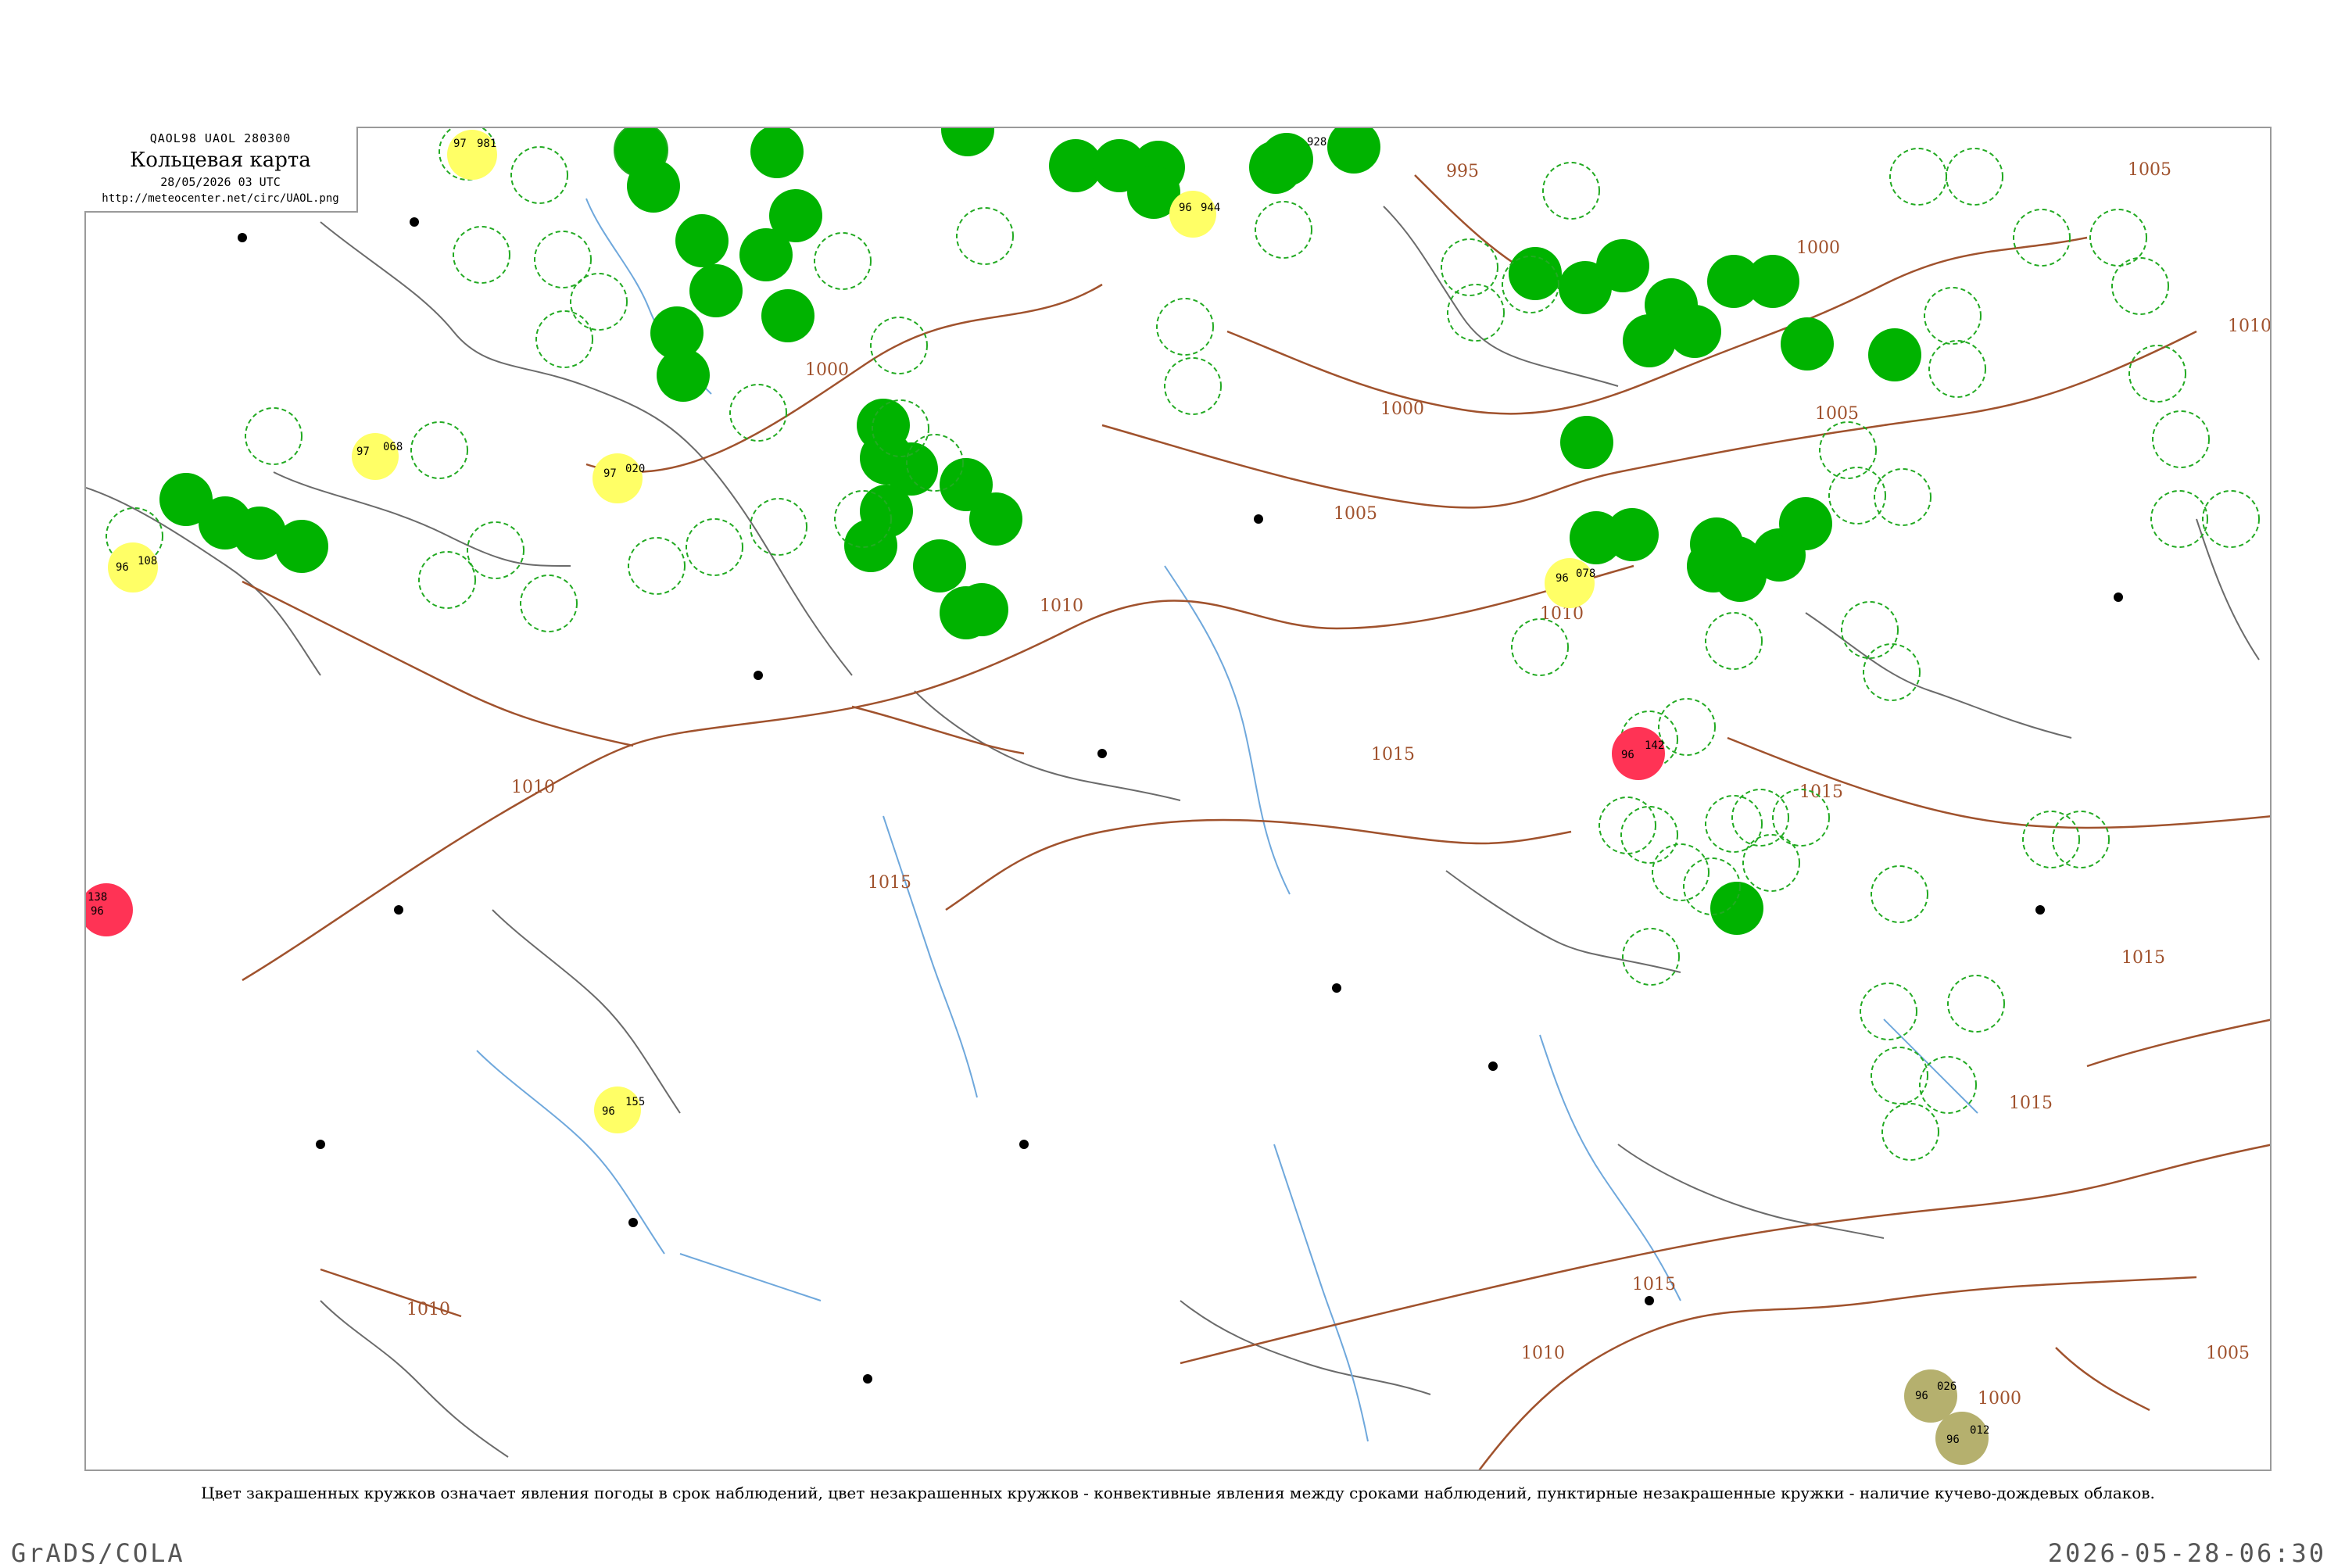 This screenshot has height=1568, width=2345. I want to click on isobar-label: 995, so click(1462, 171).